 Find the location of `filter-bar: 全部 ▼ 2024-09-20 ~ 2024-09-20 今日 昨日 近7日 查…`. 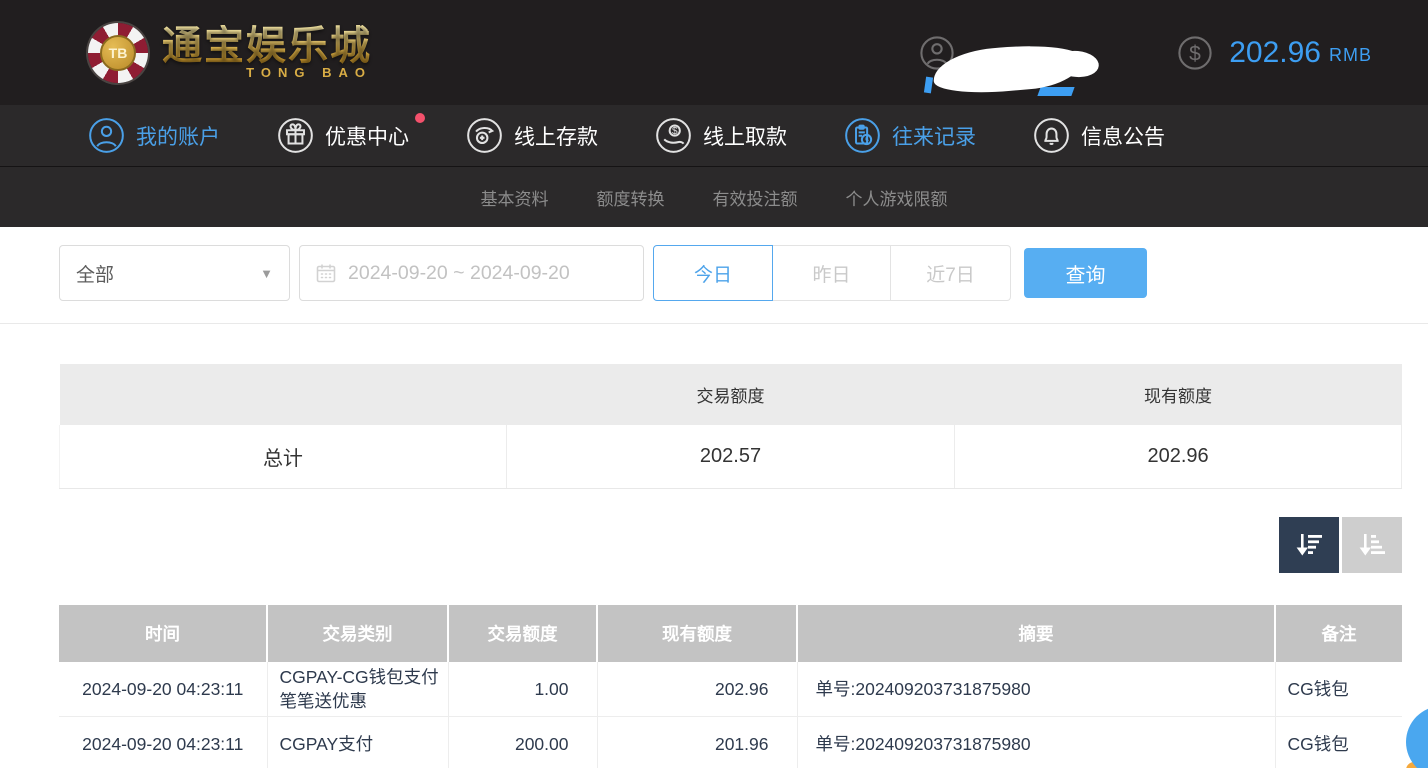

filter-bar: 全部 ▼ 2024-09-20 ~ 2024-09-20 今日 昨日 近7日 查… is located at coordinates (743, 273).